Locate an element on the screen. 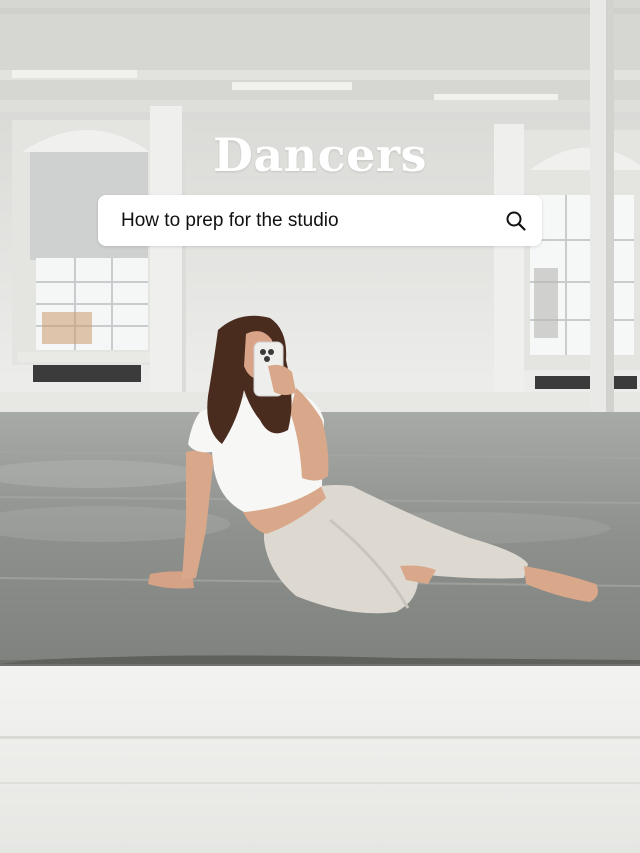 This screenshot has width=640, height=853. search-bar: How to prep for the studio is located at coordinates (320, 220).